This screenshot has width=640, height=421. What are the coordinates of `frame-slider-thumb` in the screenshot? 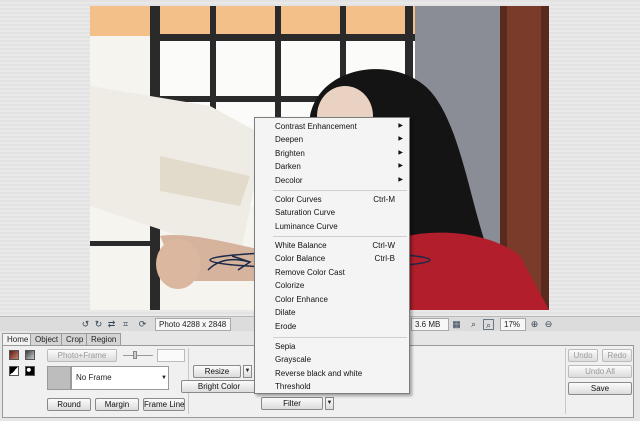 It's located at (135, 355).